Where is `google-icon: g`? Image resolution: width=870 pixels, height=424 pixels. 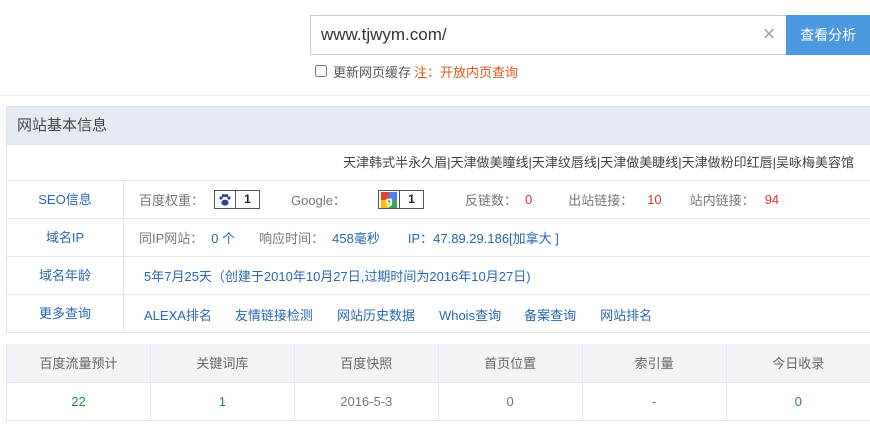
google-icon: g is located at coordinates (389, 199).